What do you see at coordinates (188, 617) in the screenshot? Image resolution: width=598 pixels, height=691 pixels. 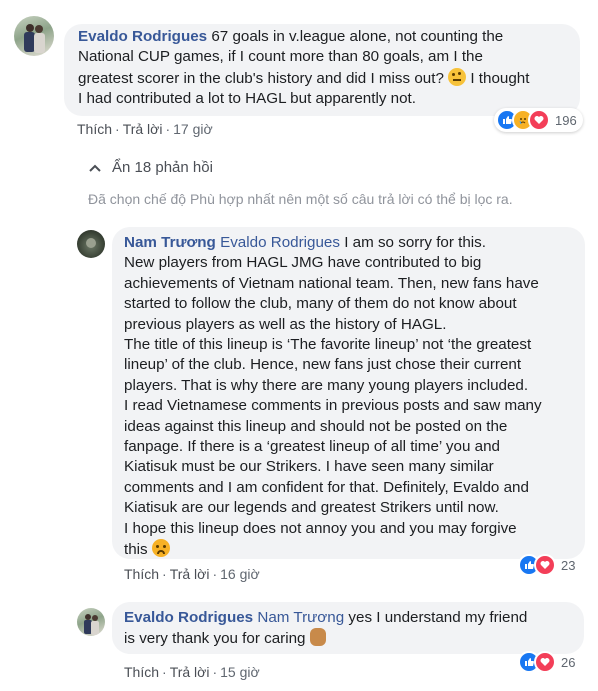 I see `reply-author: Evaldo Rodrigues` at bounding box center [188, 617].